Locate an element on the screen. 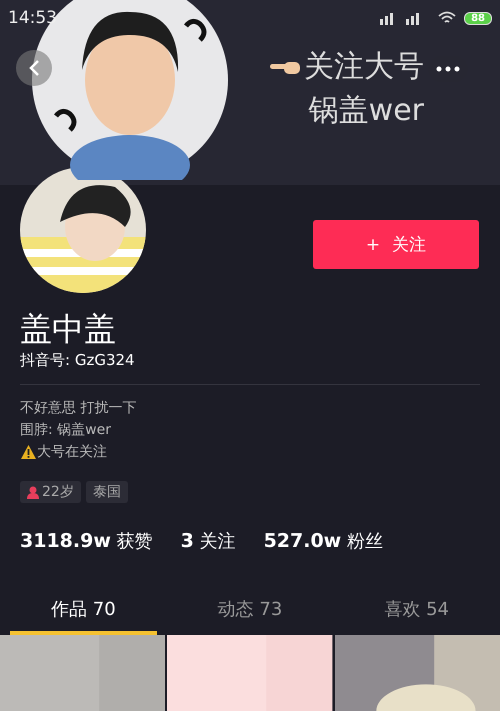 This screenshot has height=711, width=500. stat-text: 527.0w 粉丝 is located at coordinates (323, 541).